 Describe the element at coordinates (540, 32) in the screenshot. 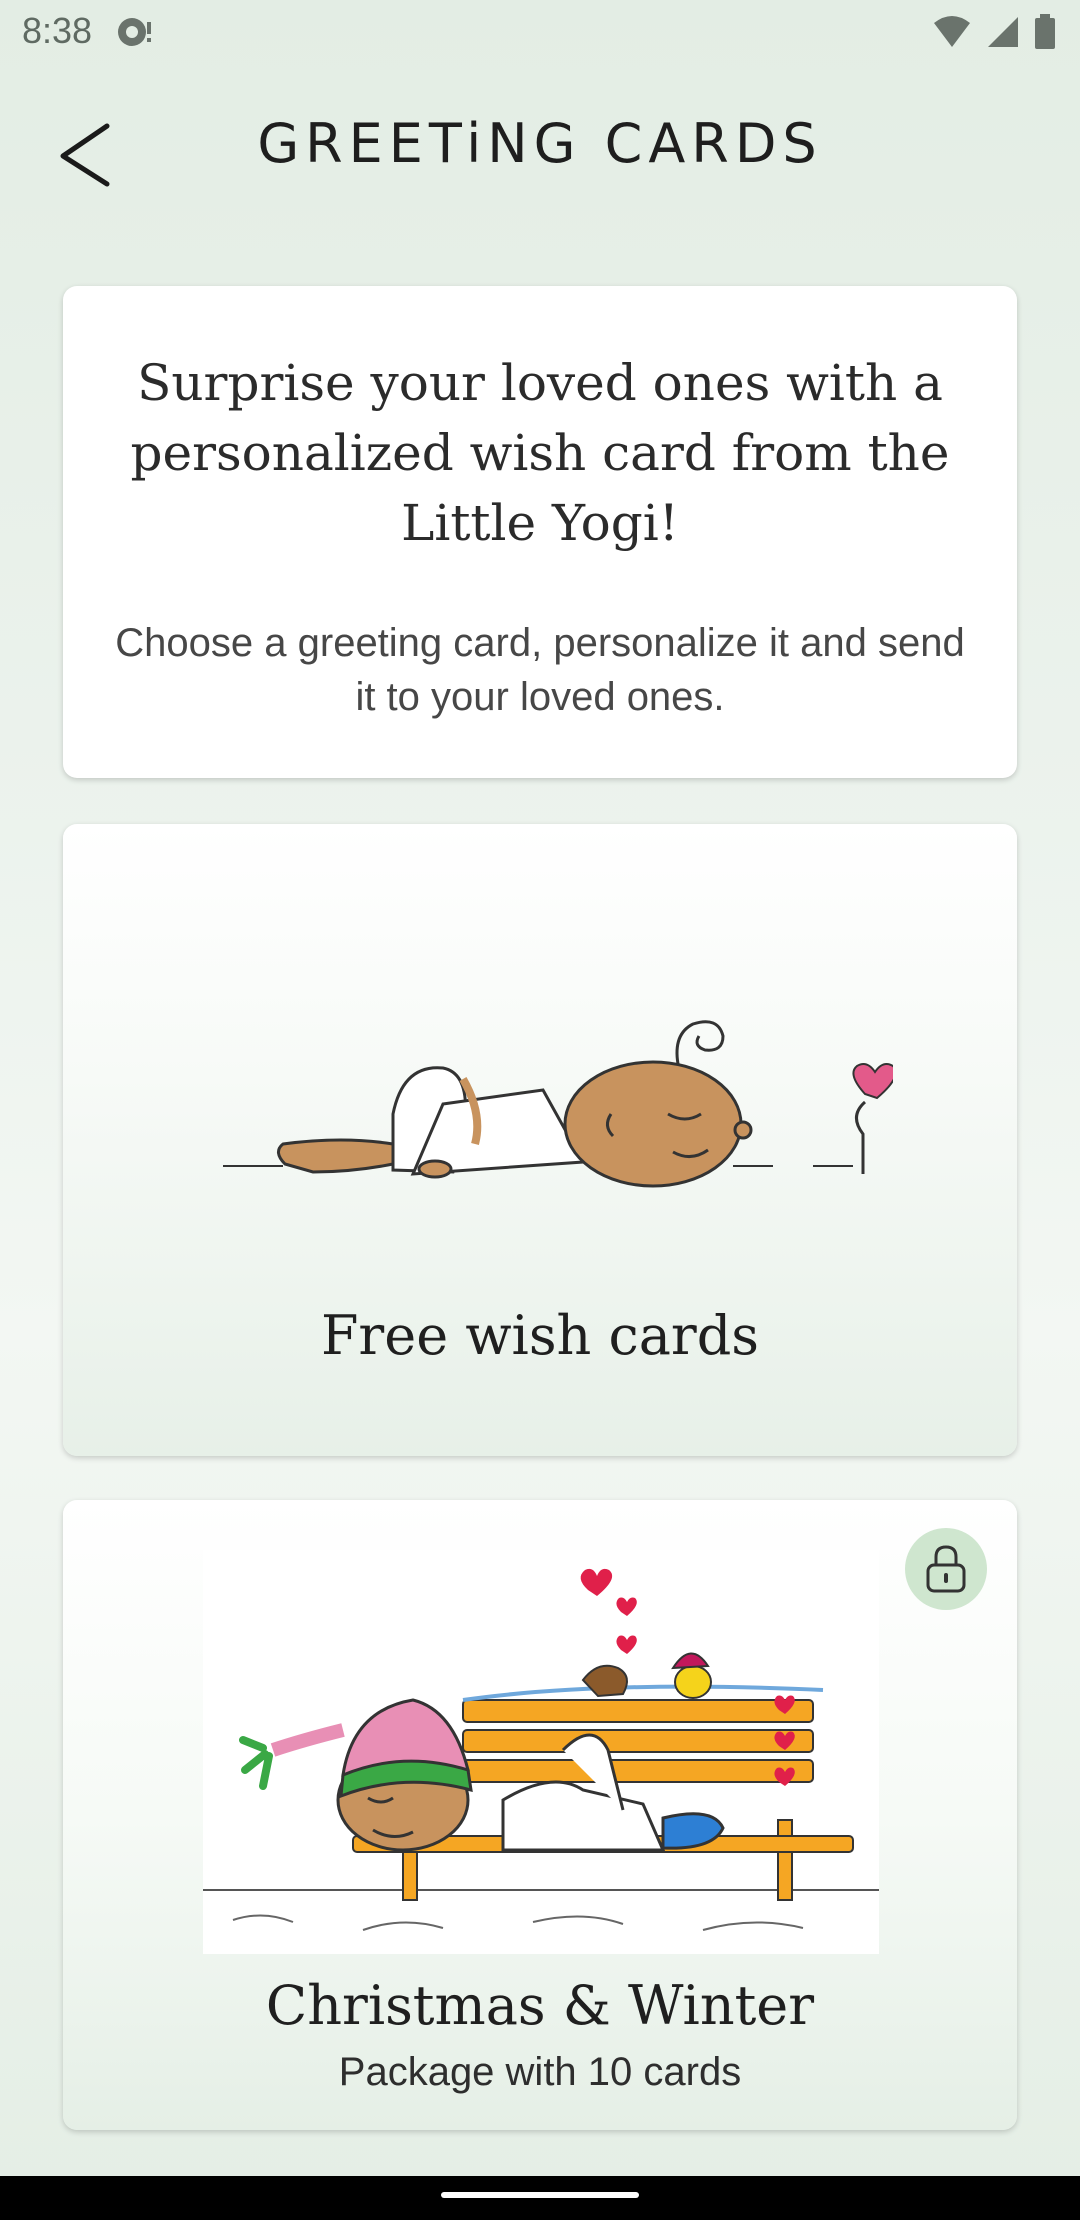

I see `status-bar: 8:38` at that location.